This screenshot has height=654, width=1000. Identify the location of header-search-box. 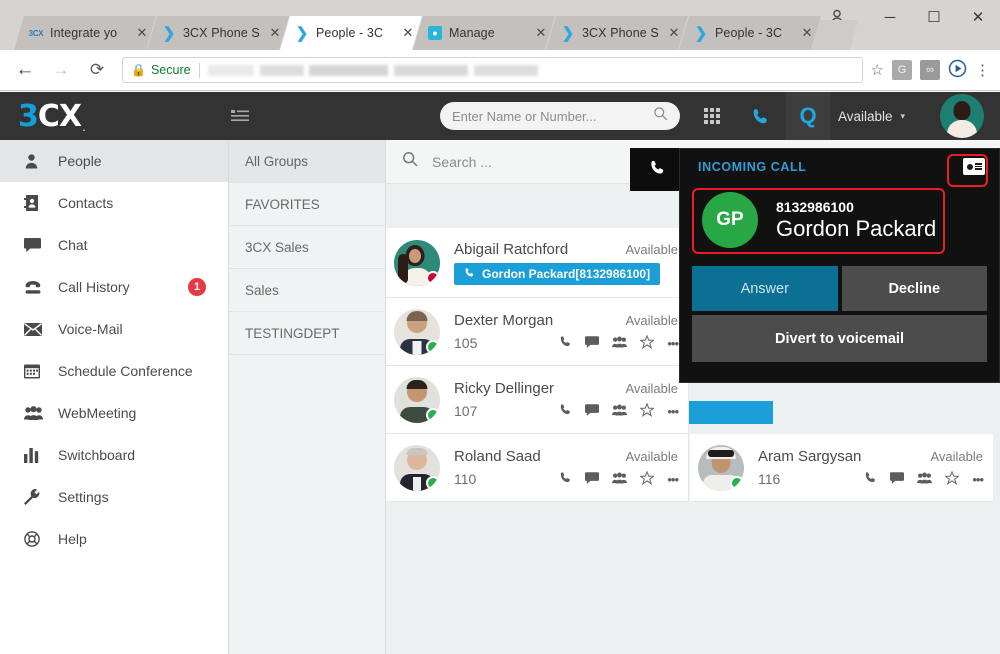
(560, 116).